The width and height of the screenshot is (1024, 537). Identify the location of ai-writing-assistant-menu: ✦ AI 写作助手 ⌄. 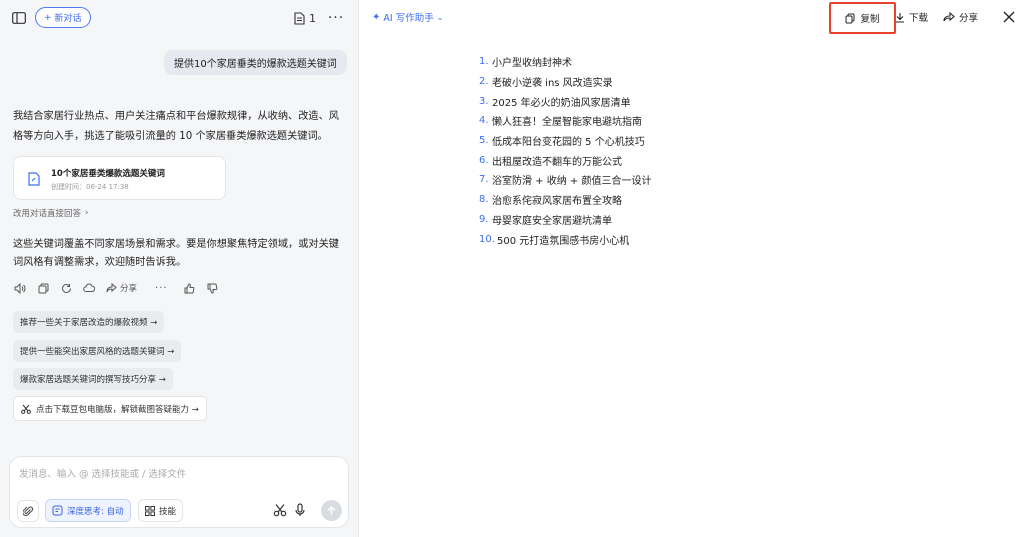
(408, 17).